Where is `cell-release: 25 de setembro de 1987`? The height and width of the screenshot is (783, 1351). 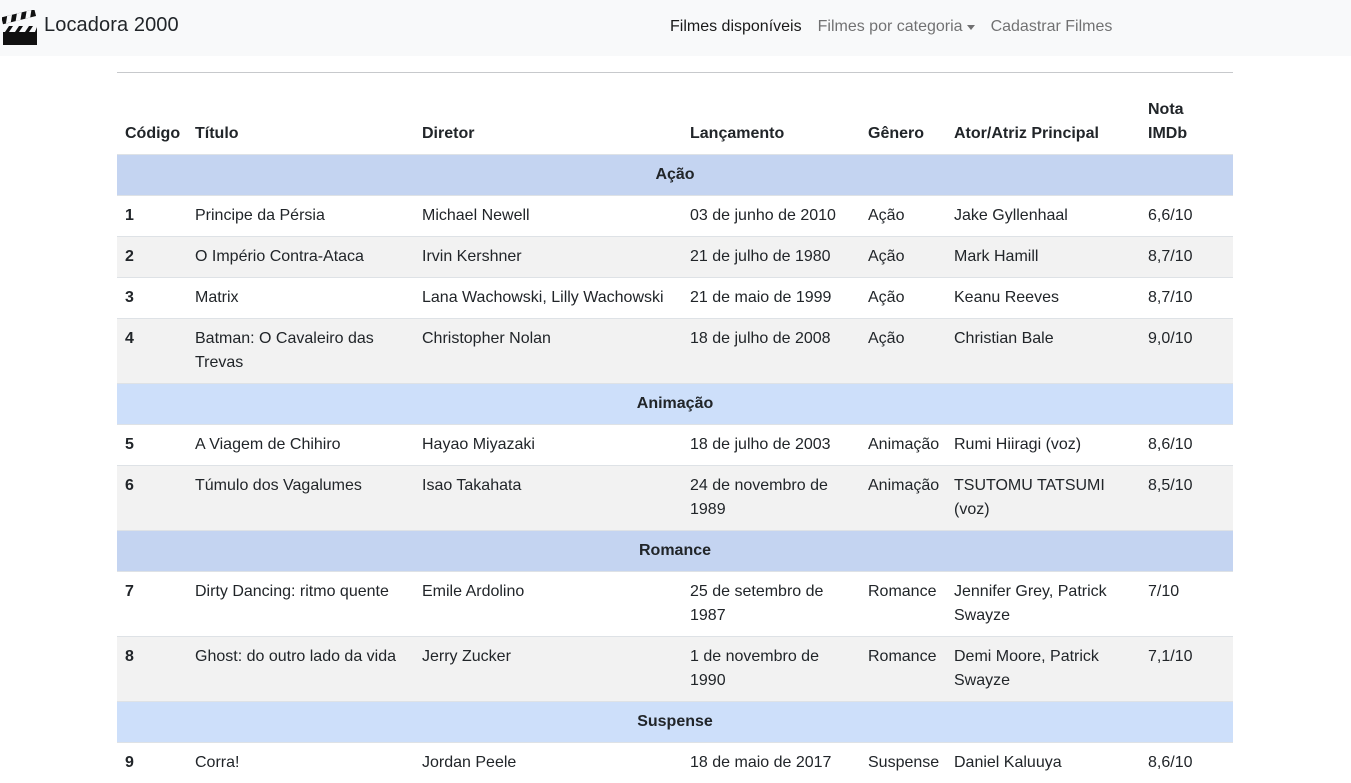
cell-release: 25 de setembro de 1987 is located at coordinates (771, 604).